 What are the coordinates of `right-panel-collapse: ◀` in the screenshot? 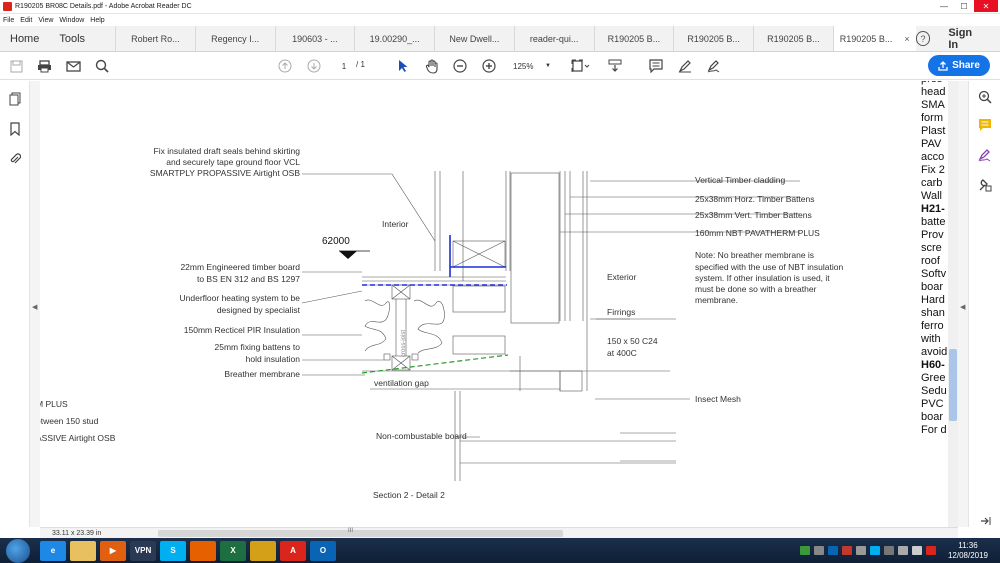 It's located at (963, 304).